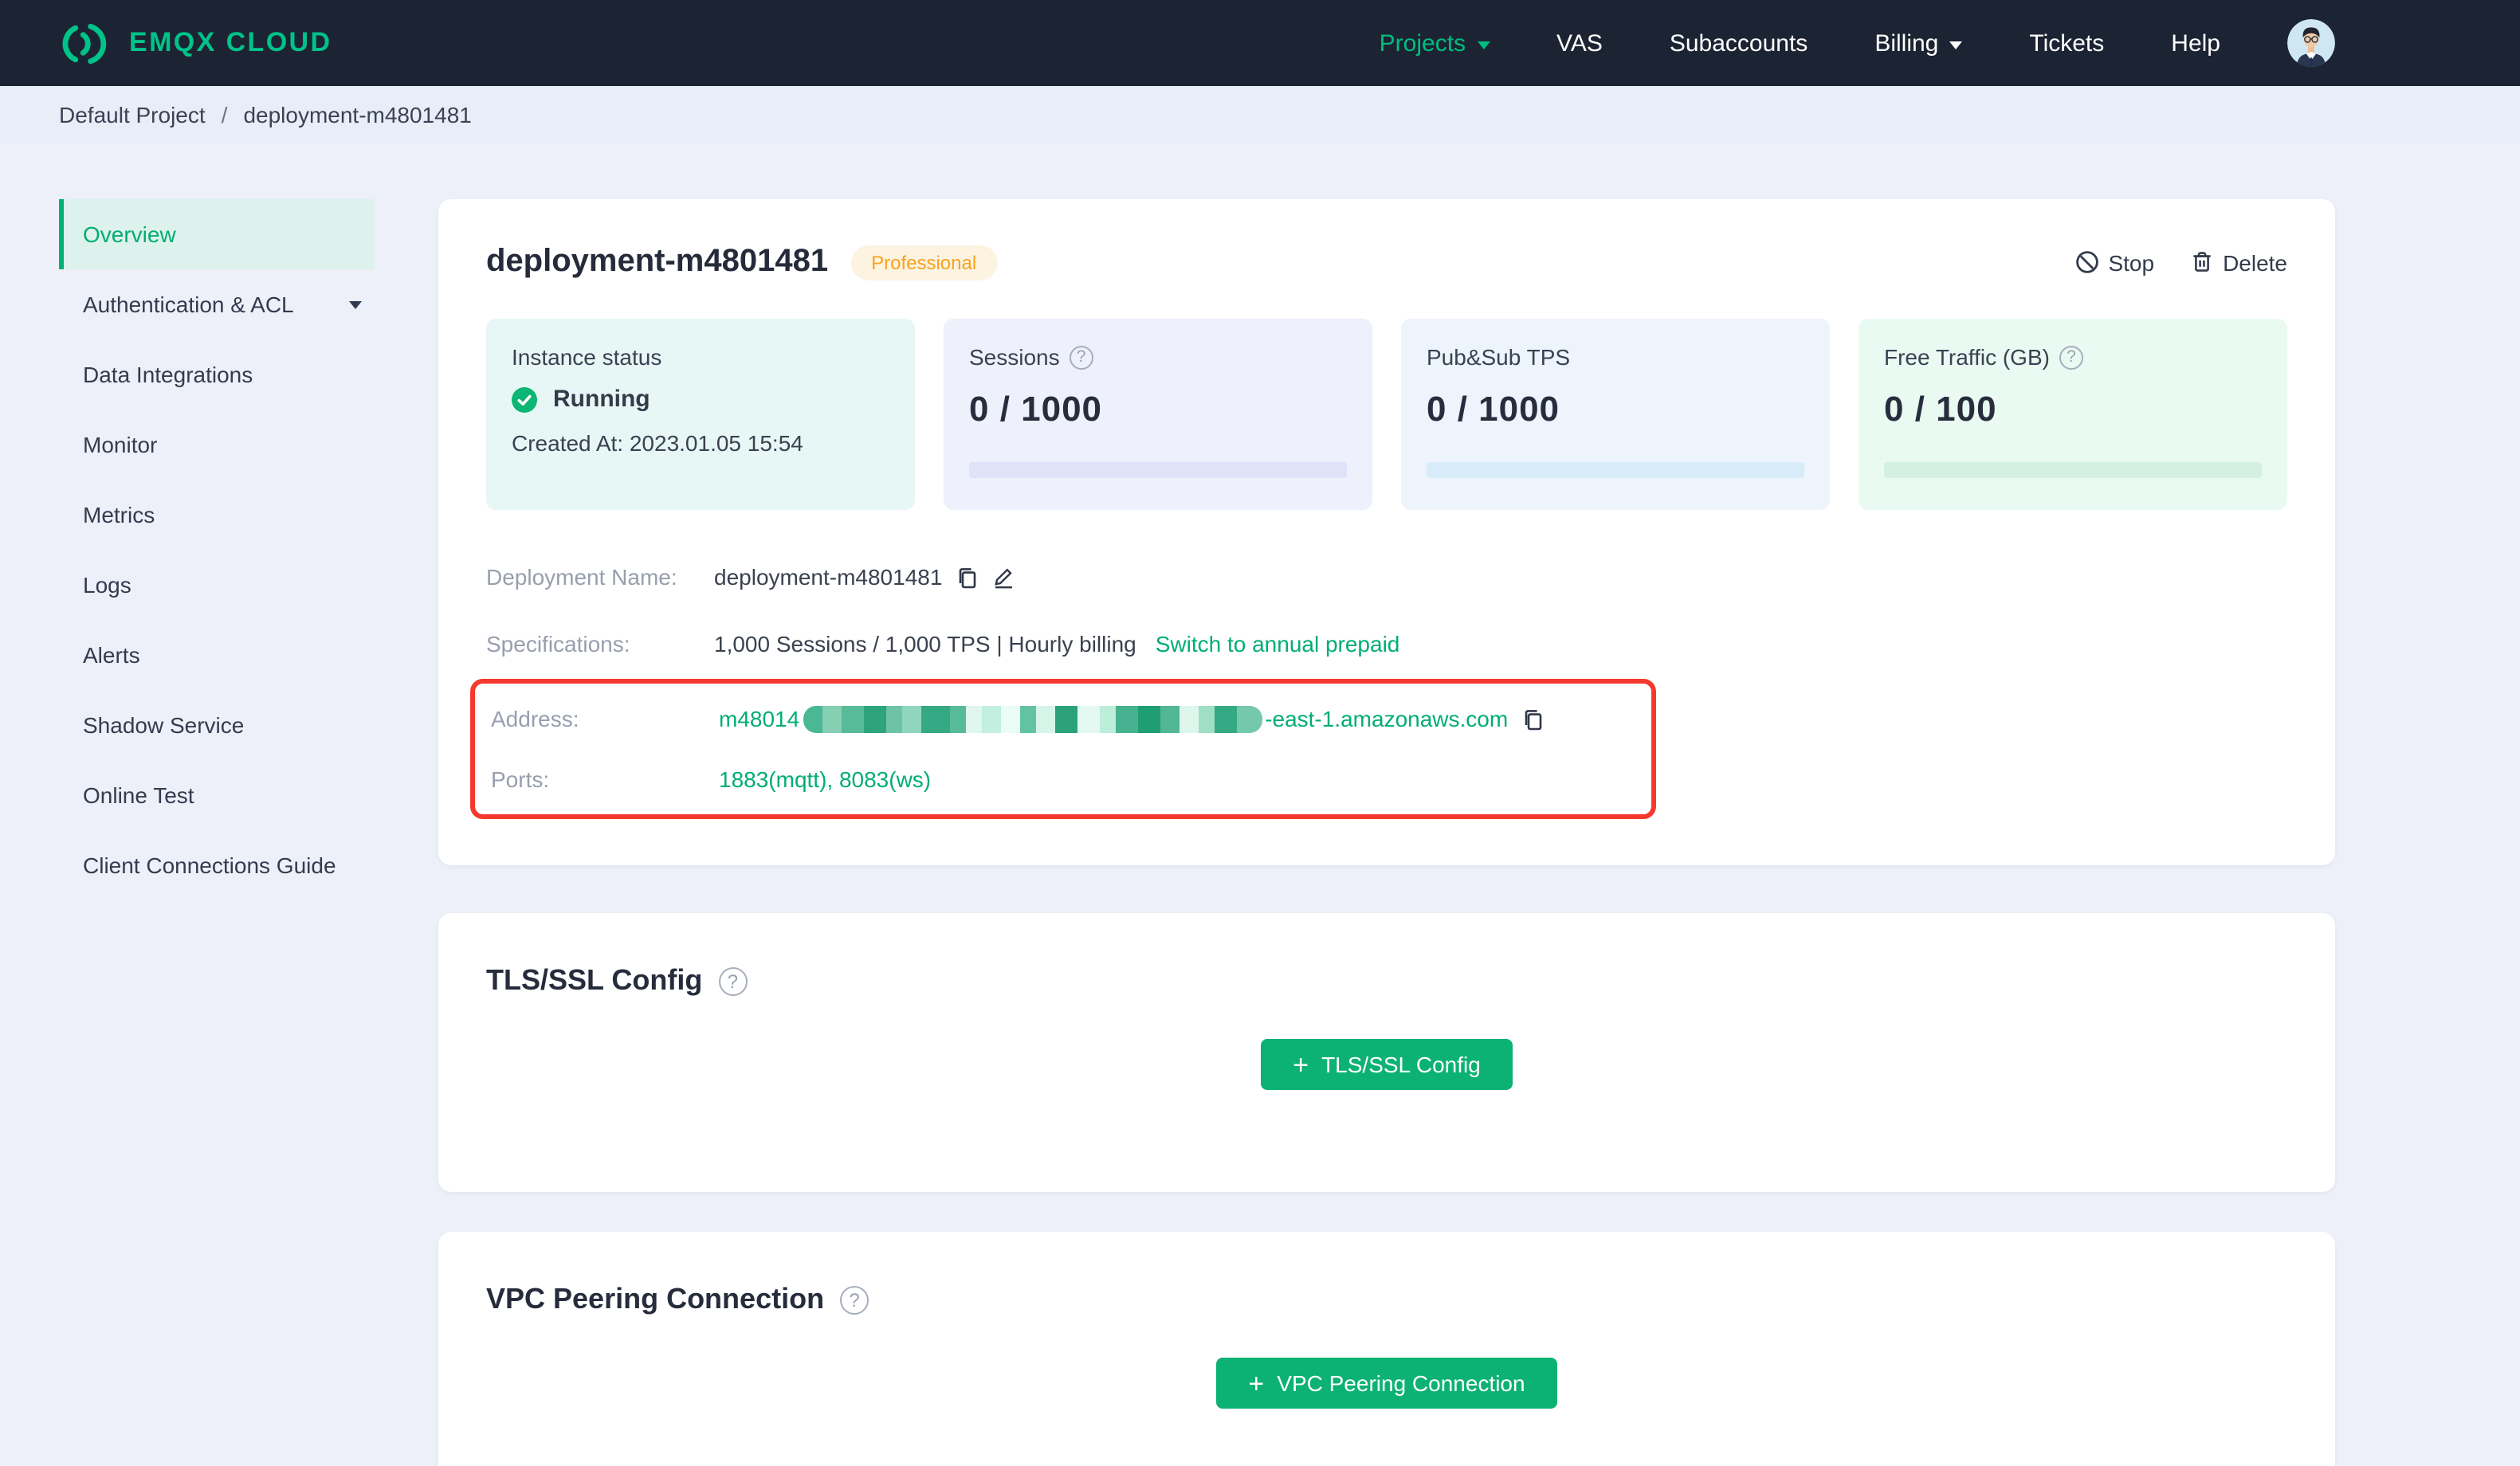 This screenshot has width=2520, height=1466. I want to click on sidebar-item-authentication-acl: Authentication & ACL, so click(217, 304).